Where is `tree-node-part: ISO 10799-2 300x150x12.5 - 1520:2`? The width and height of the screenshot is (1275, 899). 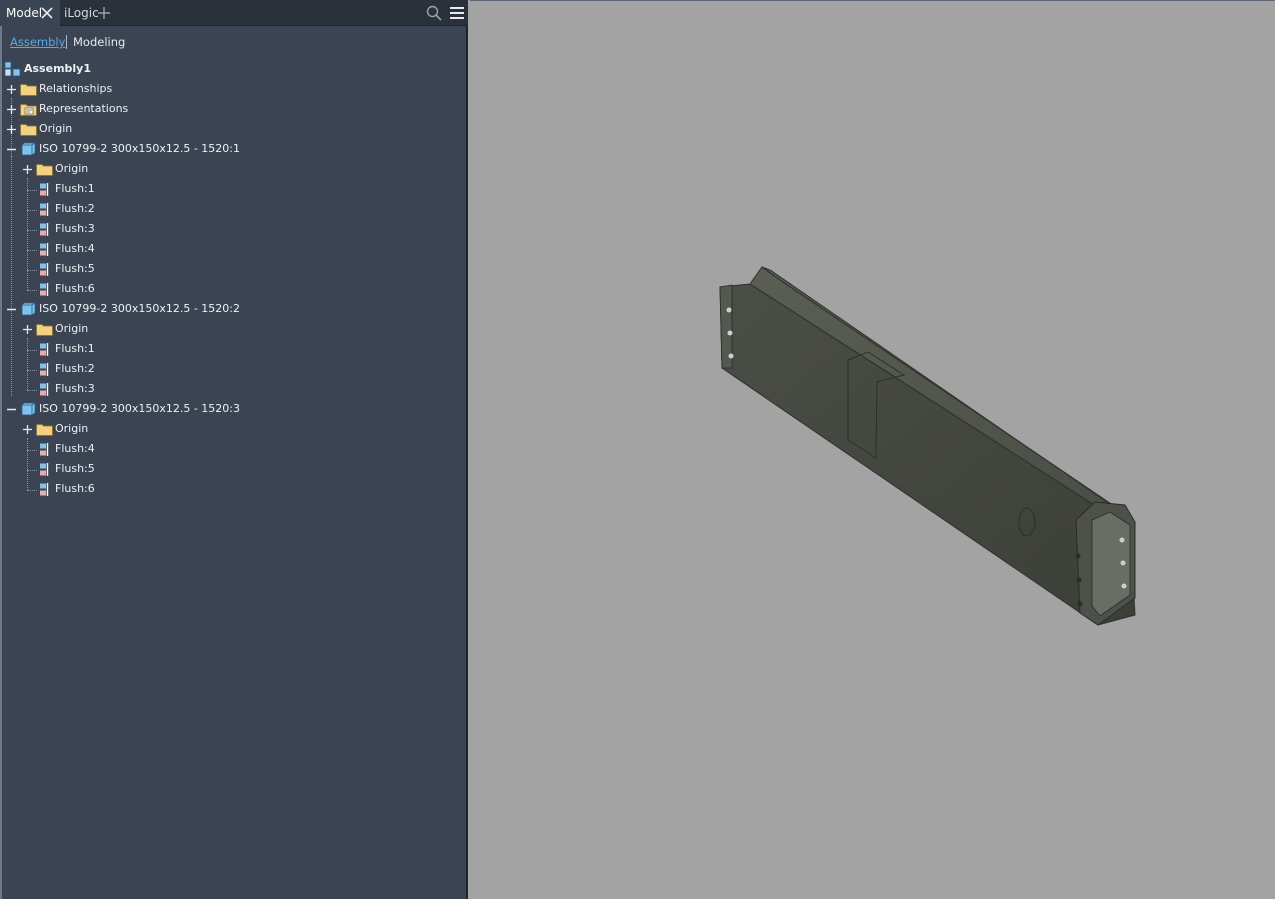 tree-node-part: ISO 10799-2 300x150x12.5 - 1520:2 is located at coordinates (130, 309).